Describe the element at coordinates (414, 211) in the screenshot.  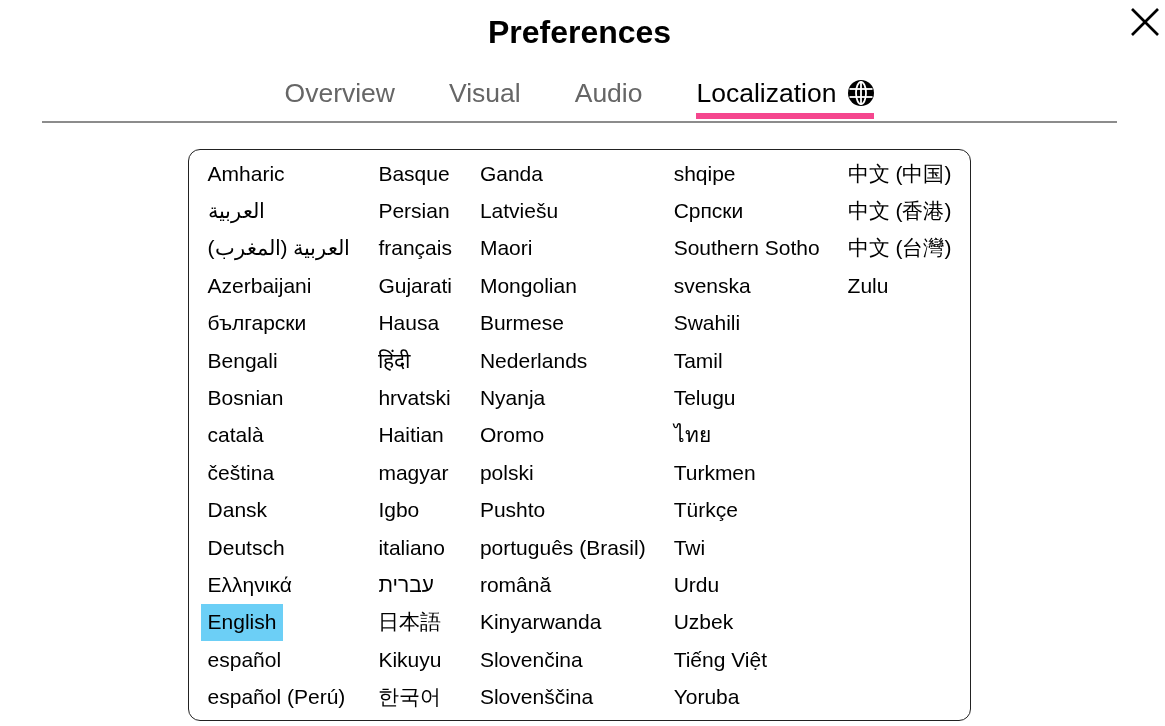
I see `language-option: Persian` at that location.